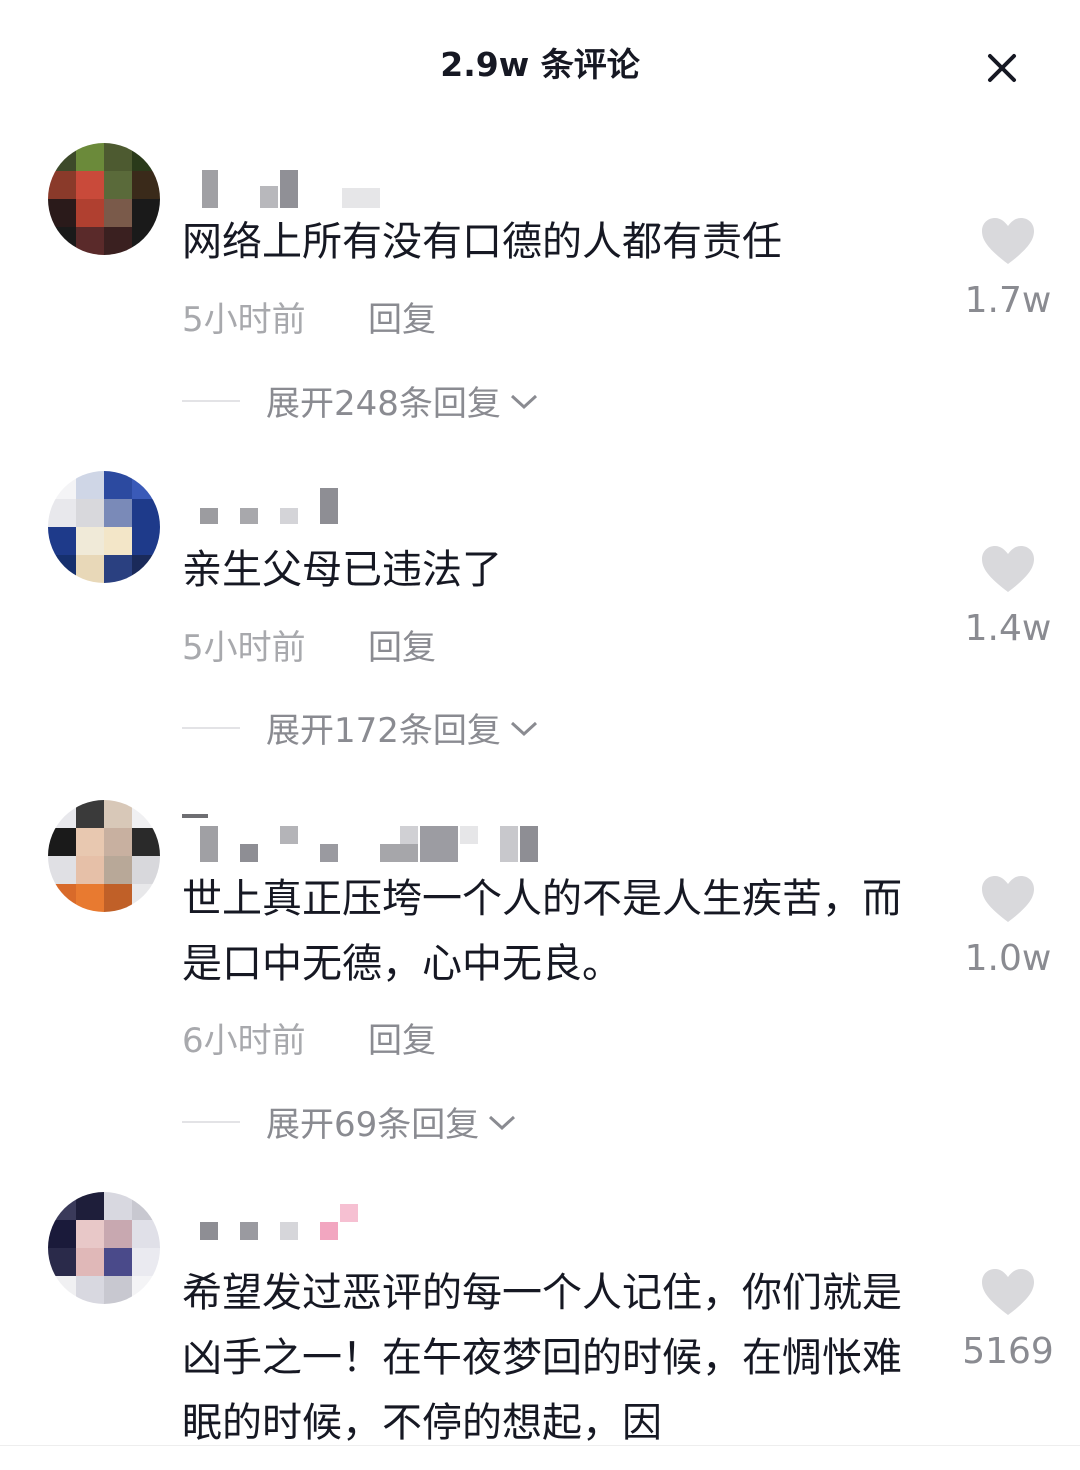 This screenshot has width=1080, height=1470. I want to click on like-control: 1.7w, so click(1008, 268).